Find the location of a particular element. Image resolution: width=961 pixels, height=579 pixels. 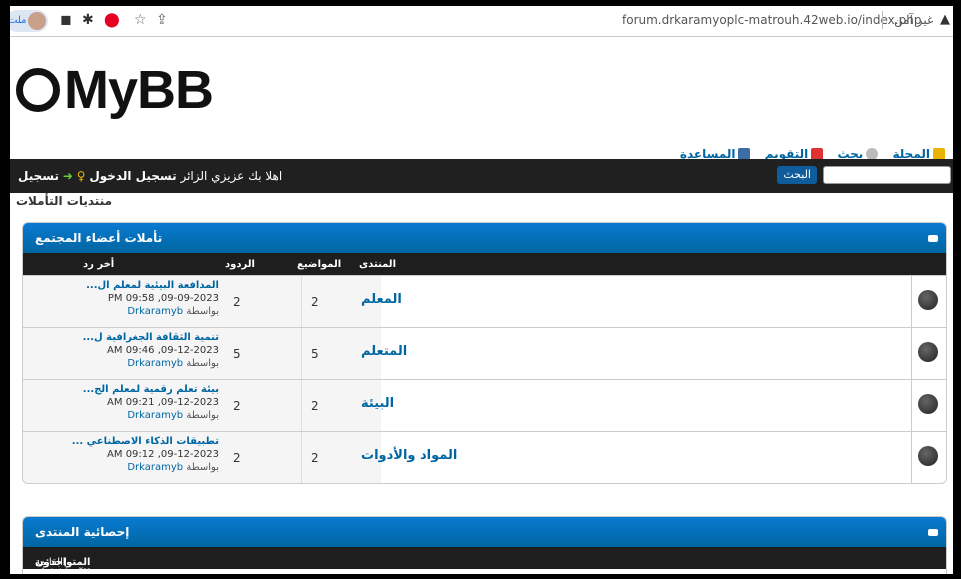

col-last-post: أخر رد is located at coordinates (99, 264).